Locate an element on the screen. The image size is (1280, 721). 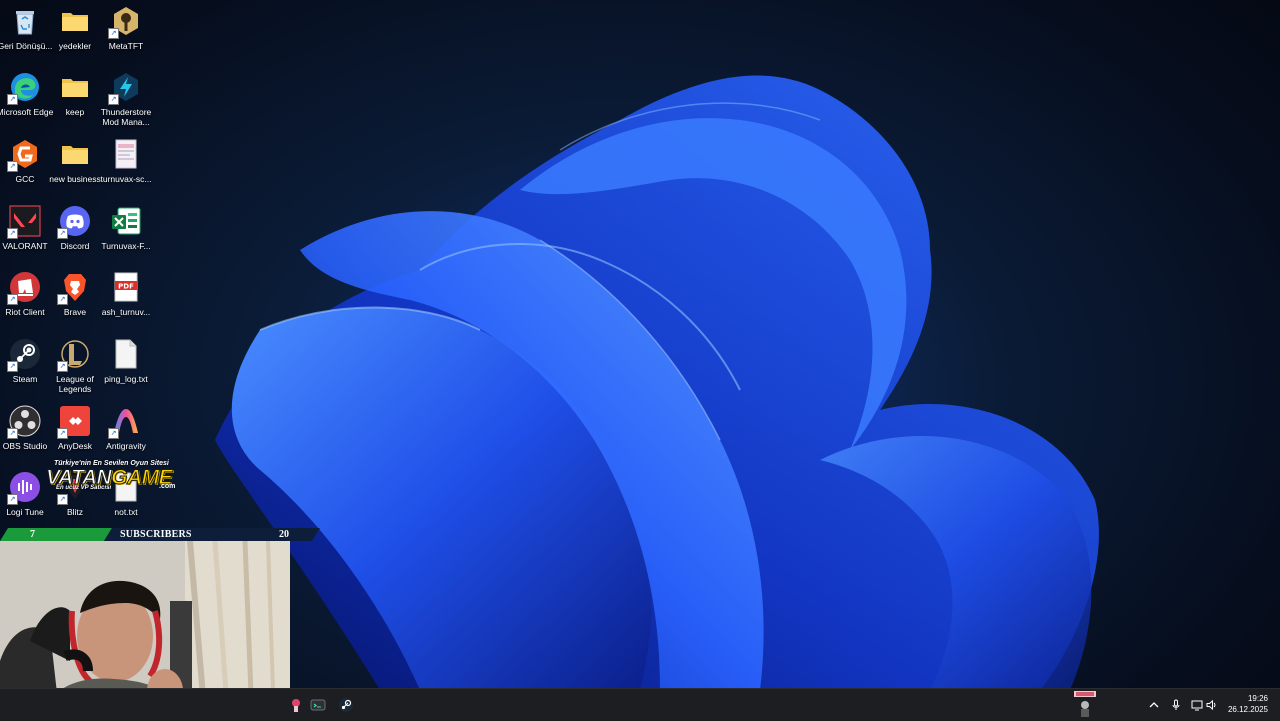
obs-icon: ↗ is located at coordinates (24, 422).